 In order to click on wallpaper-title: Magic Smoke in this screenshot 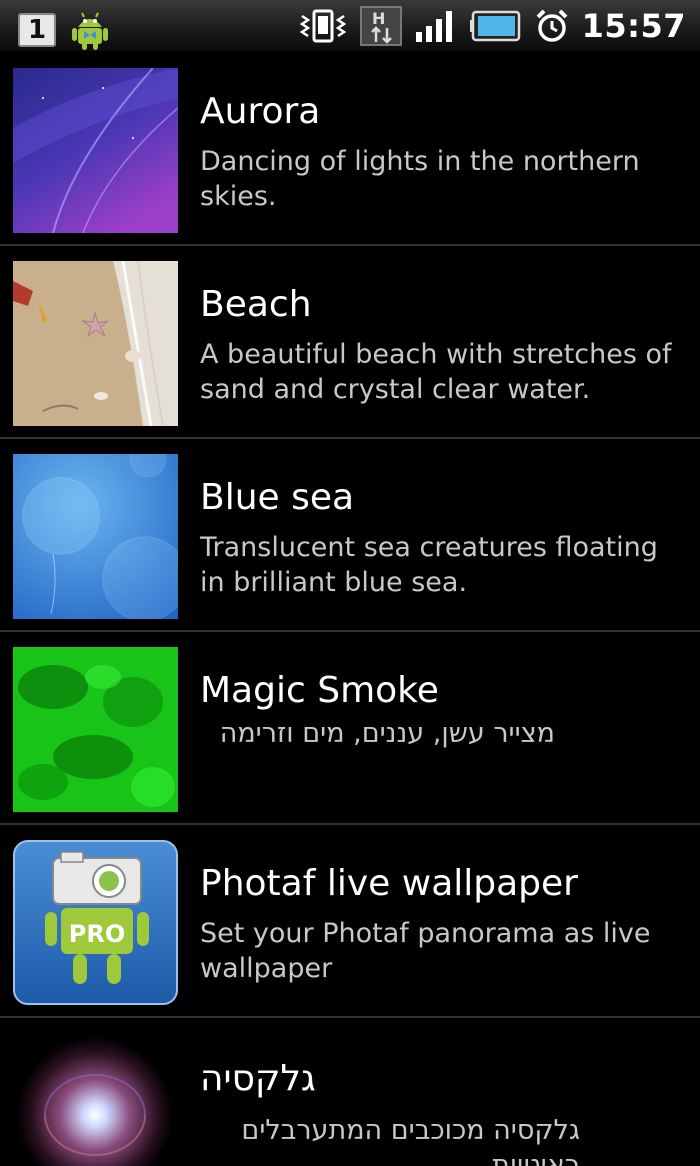, I will do `click(319, 690)`.